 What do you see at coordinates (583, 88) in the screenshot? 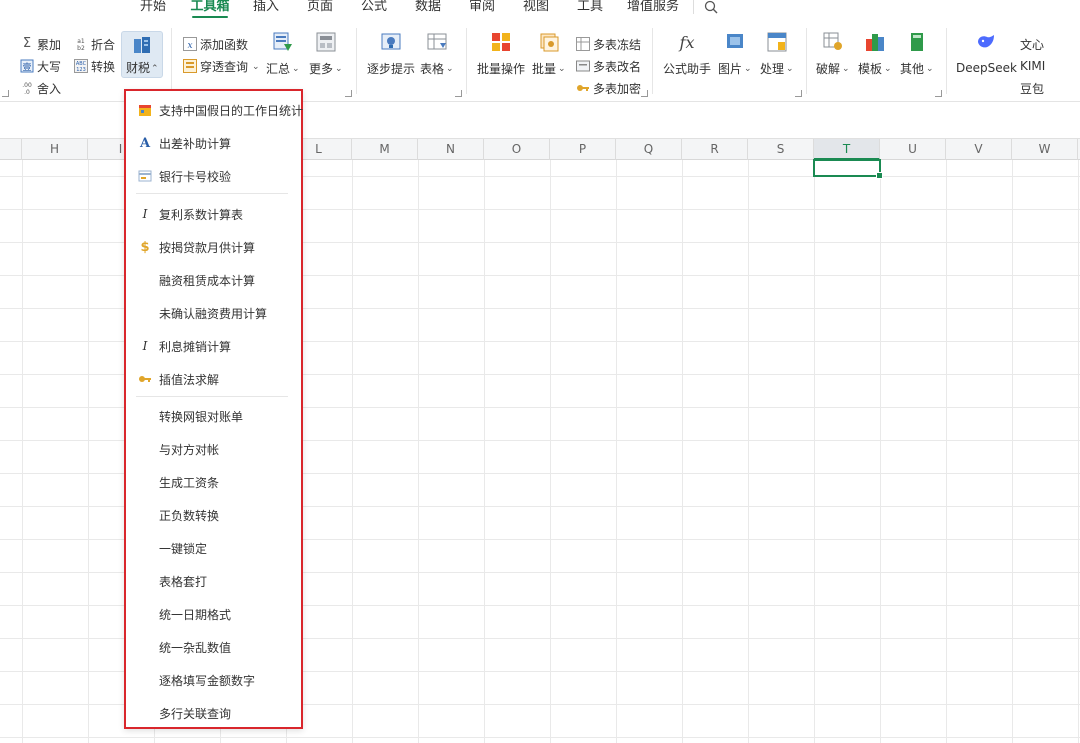
I see `key-icon` at bounding box center [583, 88].